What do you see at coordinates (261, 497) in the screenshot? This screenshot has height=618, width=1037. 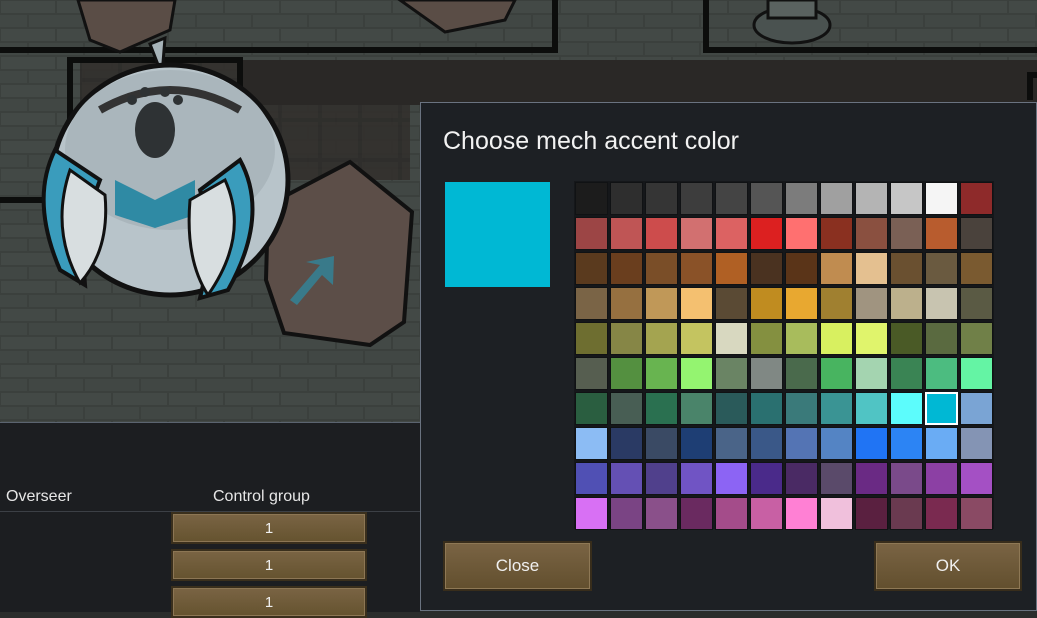 I see `control-group-column-header: Control group` at bounding box center [261, 497].